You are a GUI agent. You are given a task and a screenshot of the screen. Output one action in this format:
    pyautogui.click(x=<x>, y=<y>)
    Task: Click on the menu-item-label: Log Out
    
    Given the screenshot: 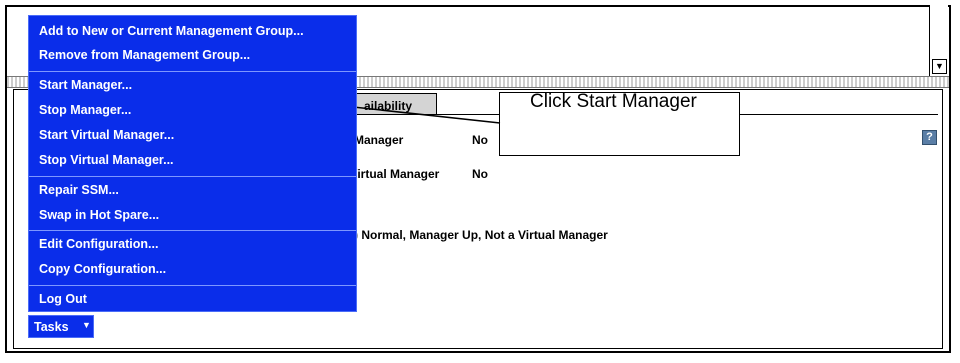 What is the action you would take?
    pyautogui.click(x=63, y=299)
    